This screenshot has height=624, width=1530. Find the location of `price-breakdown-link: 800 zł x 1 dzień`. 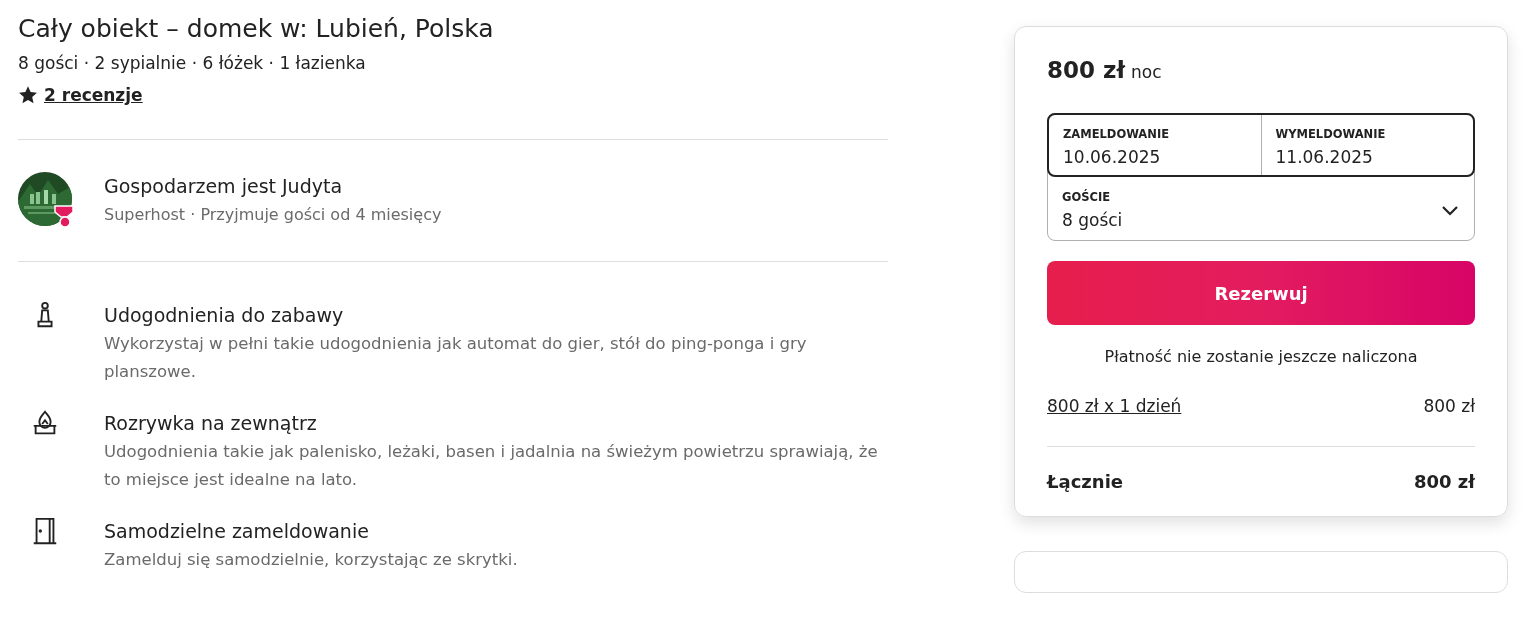

price-breakdown-link: 800 zł x 1 dzień is located at coordinates (1114, 406).